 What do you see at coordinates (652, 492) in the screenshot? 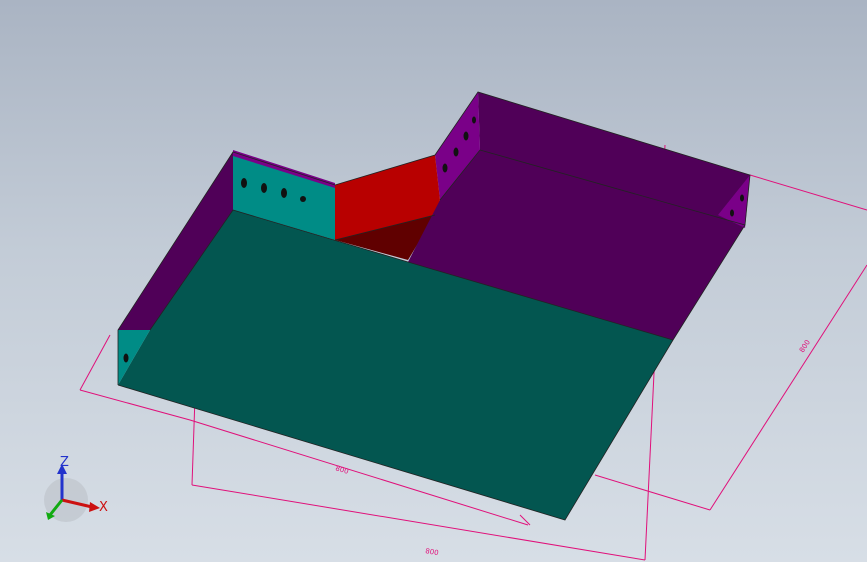
I see `extension-line-right-bottom` at bounding box center [652, 492].